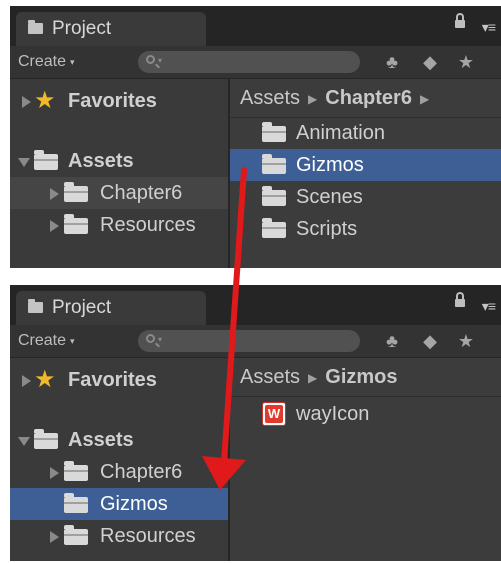 The image size is (501, 563). Describe the element at coordinates (319, 377) in the screenshot. I see `breadcrumb: Assets ▶ Gizmos` at that location.